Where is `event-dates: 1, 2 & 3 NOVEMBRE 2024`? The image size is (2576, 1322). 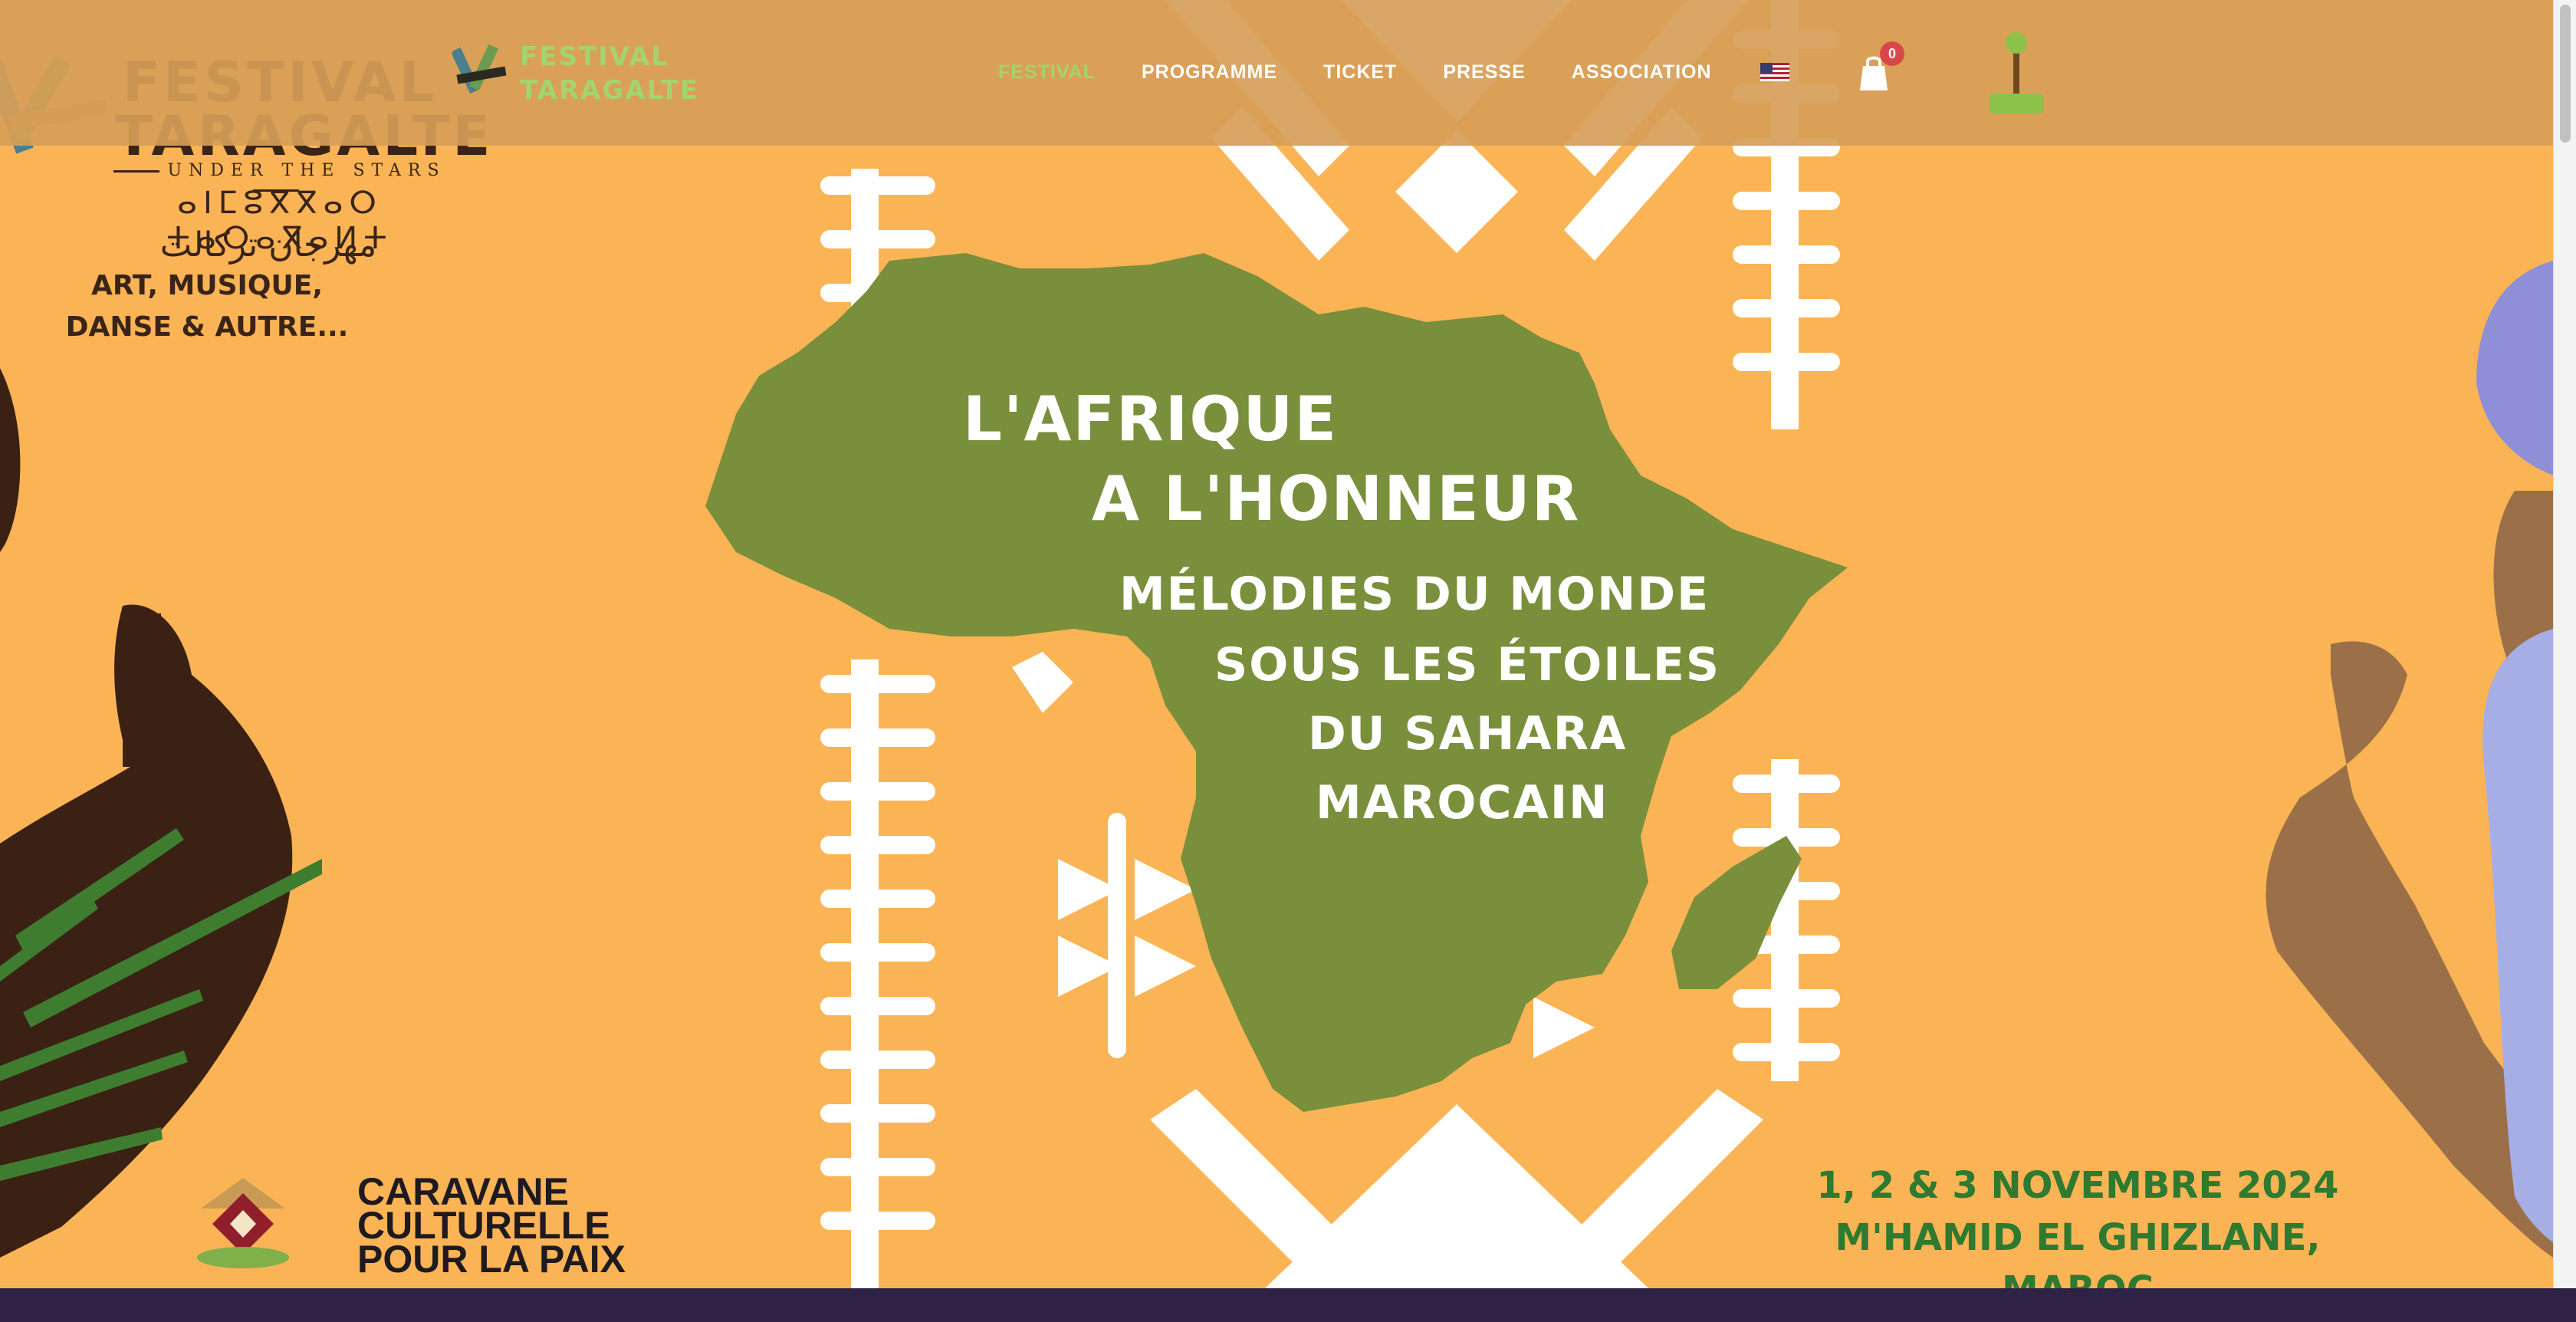
event-dates: 1, 2 & 3 NOVEMBRE 2024 is located at coordinates (2077, 1185).